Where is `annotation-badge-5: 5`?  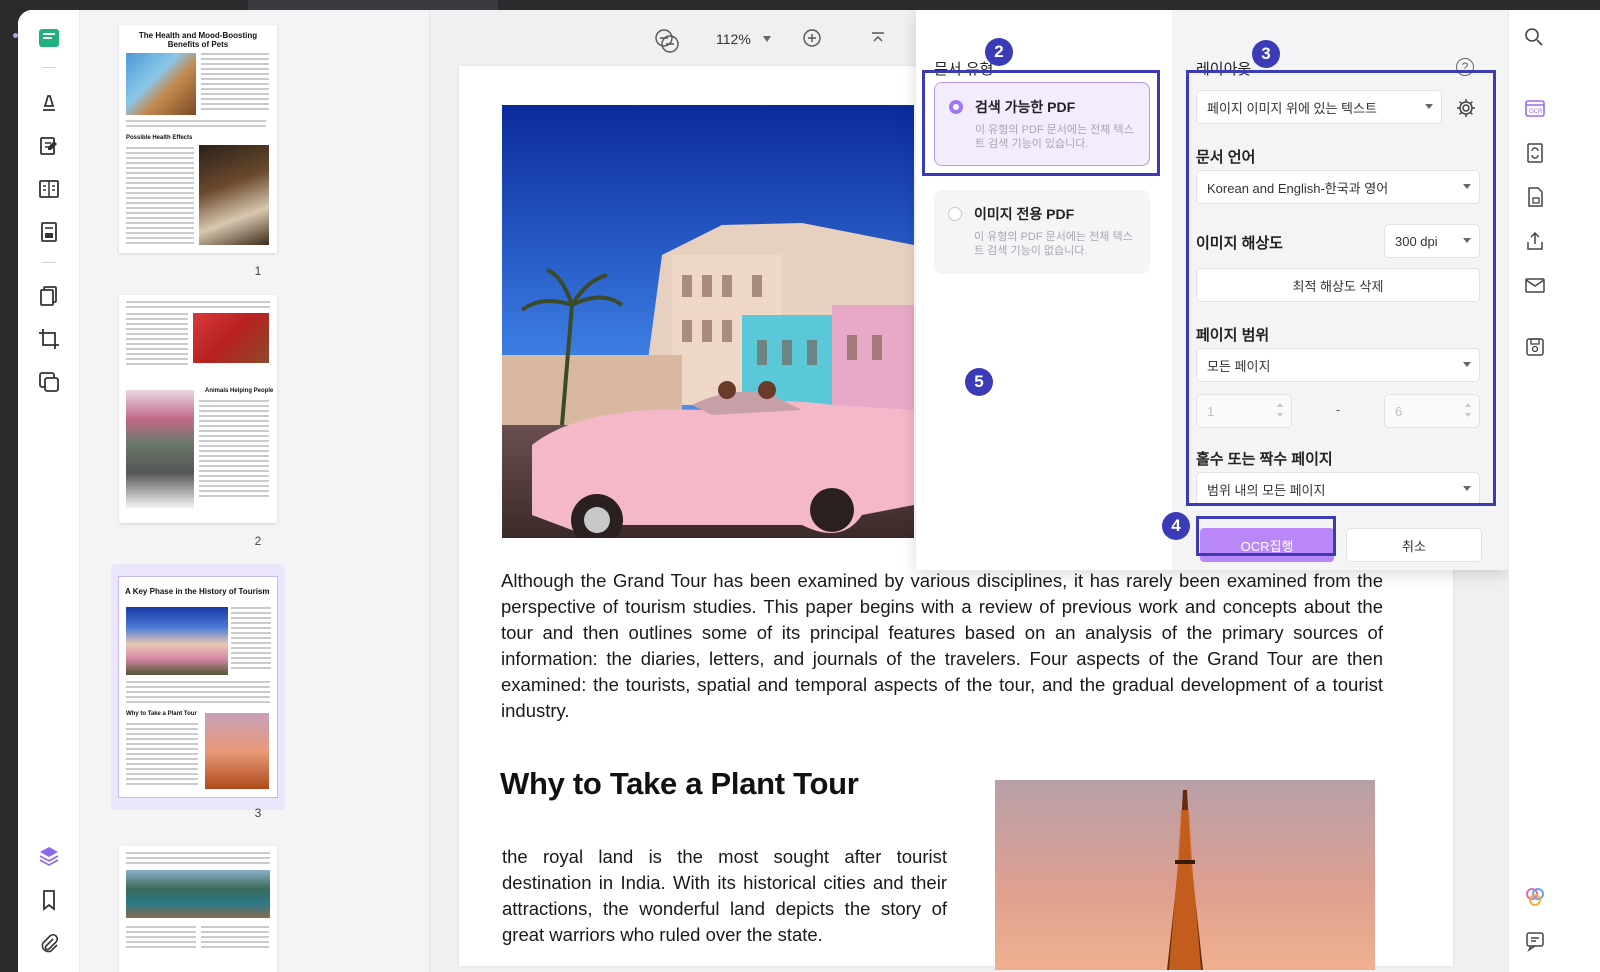 annotation-badge-5: 5 is located at coordinates (979, 382).